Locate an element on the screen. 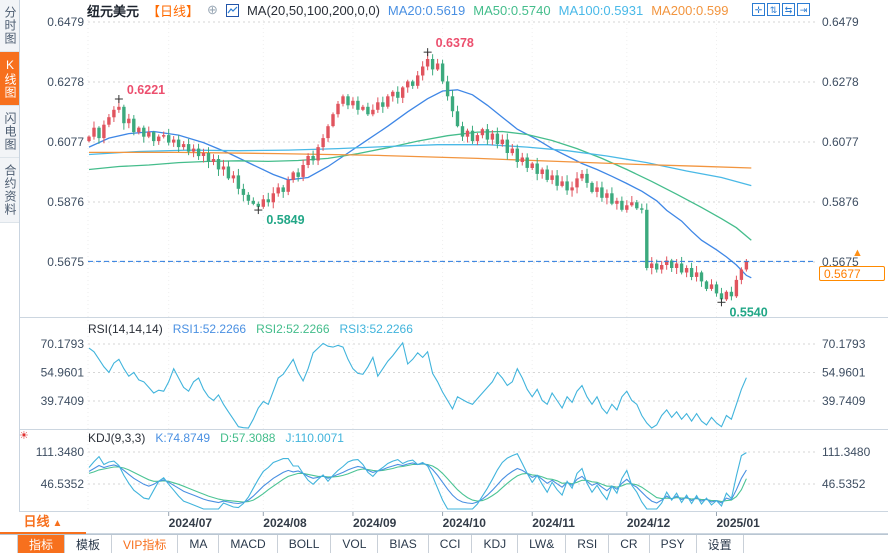 The image size is (888, 553). rsi-line is located at coordinates (417, 385).